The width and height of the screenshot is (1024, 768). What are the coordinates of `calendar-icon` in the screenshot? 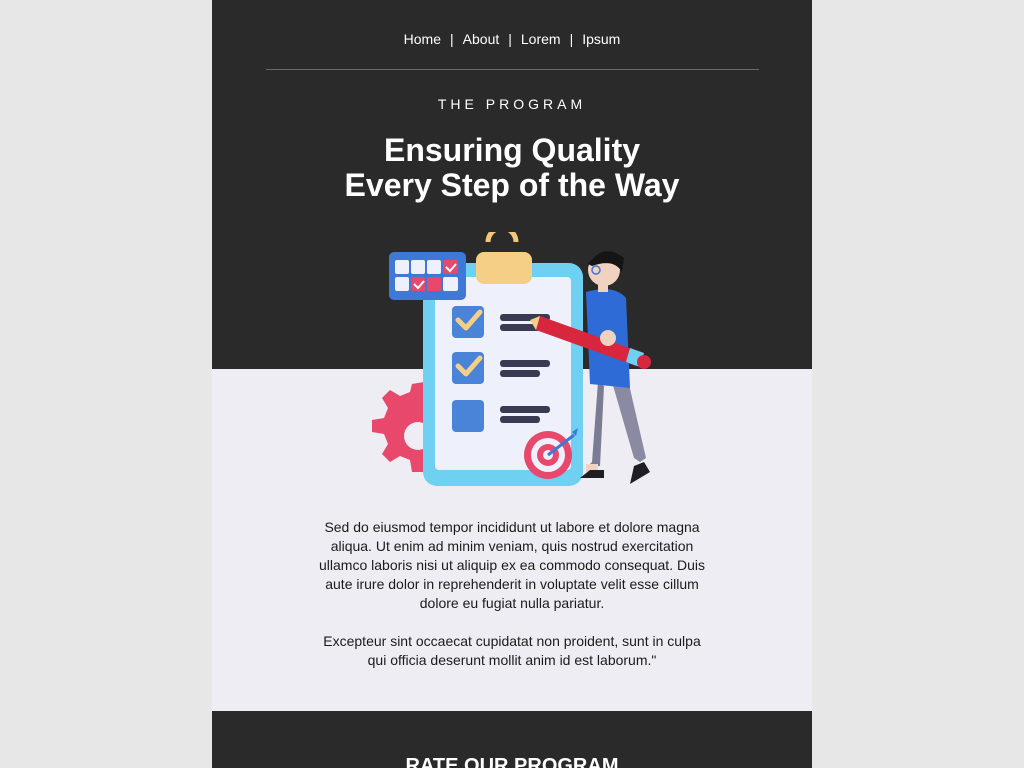 It's located at (427, 276).